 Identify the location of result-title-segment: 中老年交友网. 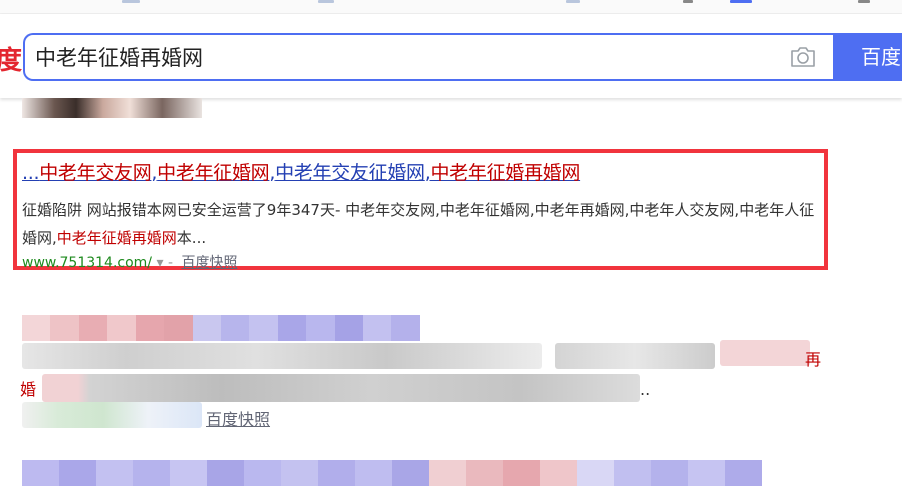
(95, 173).